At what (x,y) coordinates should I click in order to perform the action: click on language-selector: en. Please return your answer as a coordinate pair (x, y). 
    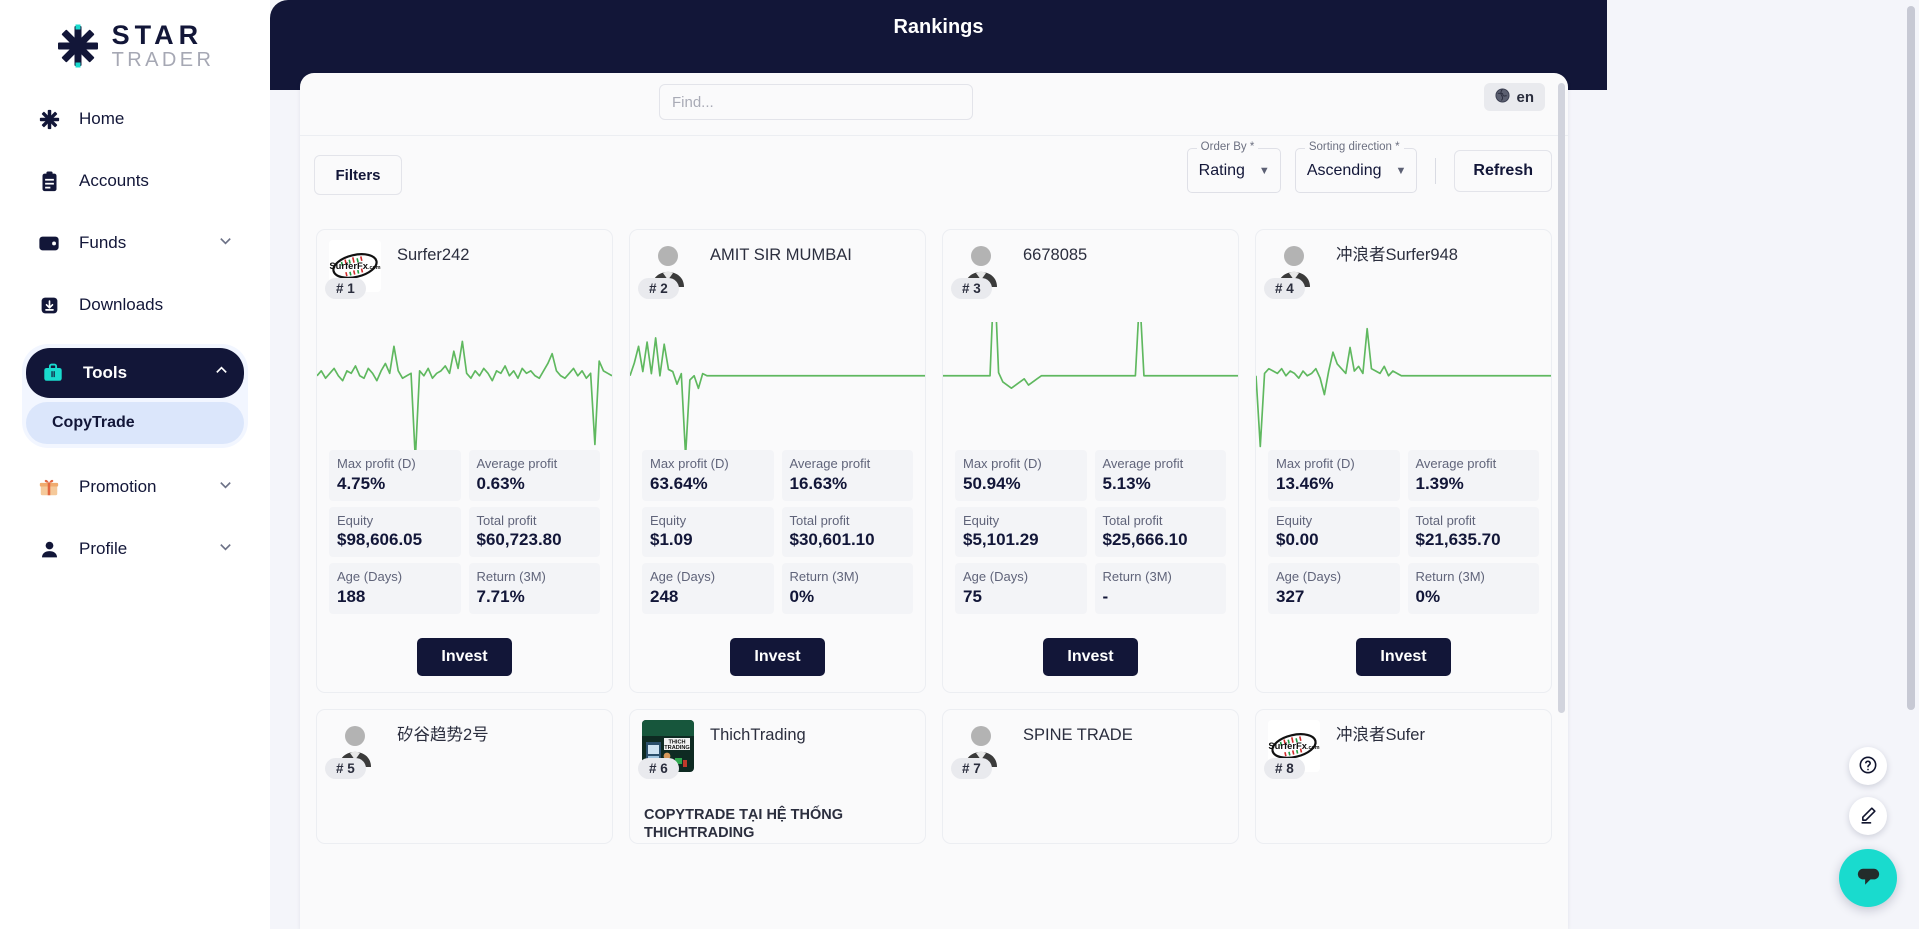
    Looking at the image, I should click on (1514, 97).